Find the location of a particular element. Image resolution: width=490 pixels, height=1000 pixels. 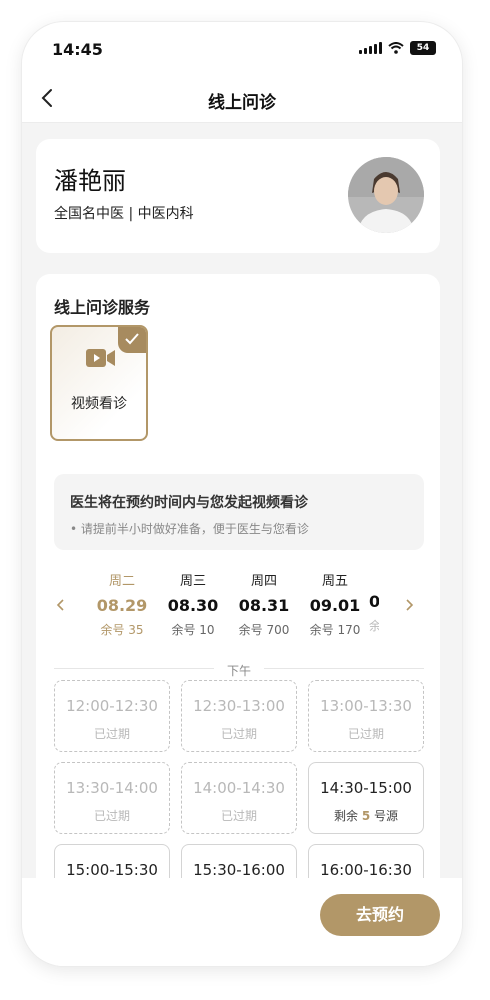

slot-time: 14:30-15:00 is located at coordinates (366, 788).